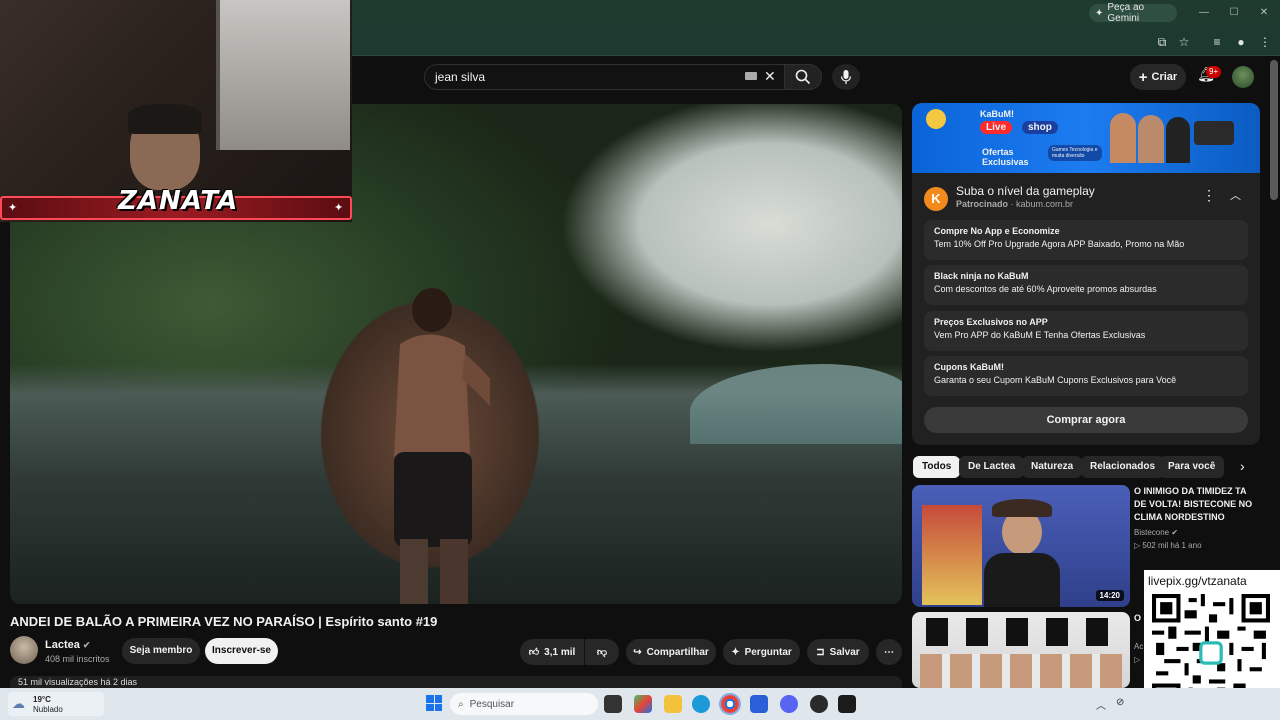  What do you see at coordinates (1120, 702) in the screenshot?
I see `tray-network-icon: ⊘` at bounding box center [1120, 702].